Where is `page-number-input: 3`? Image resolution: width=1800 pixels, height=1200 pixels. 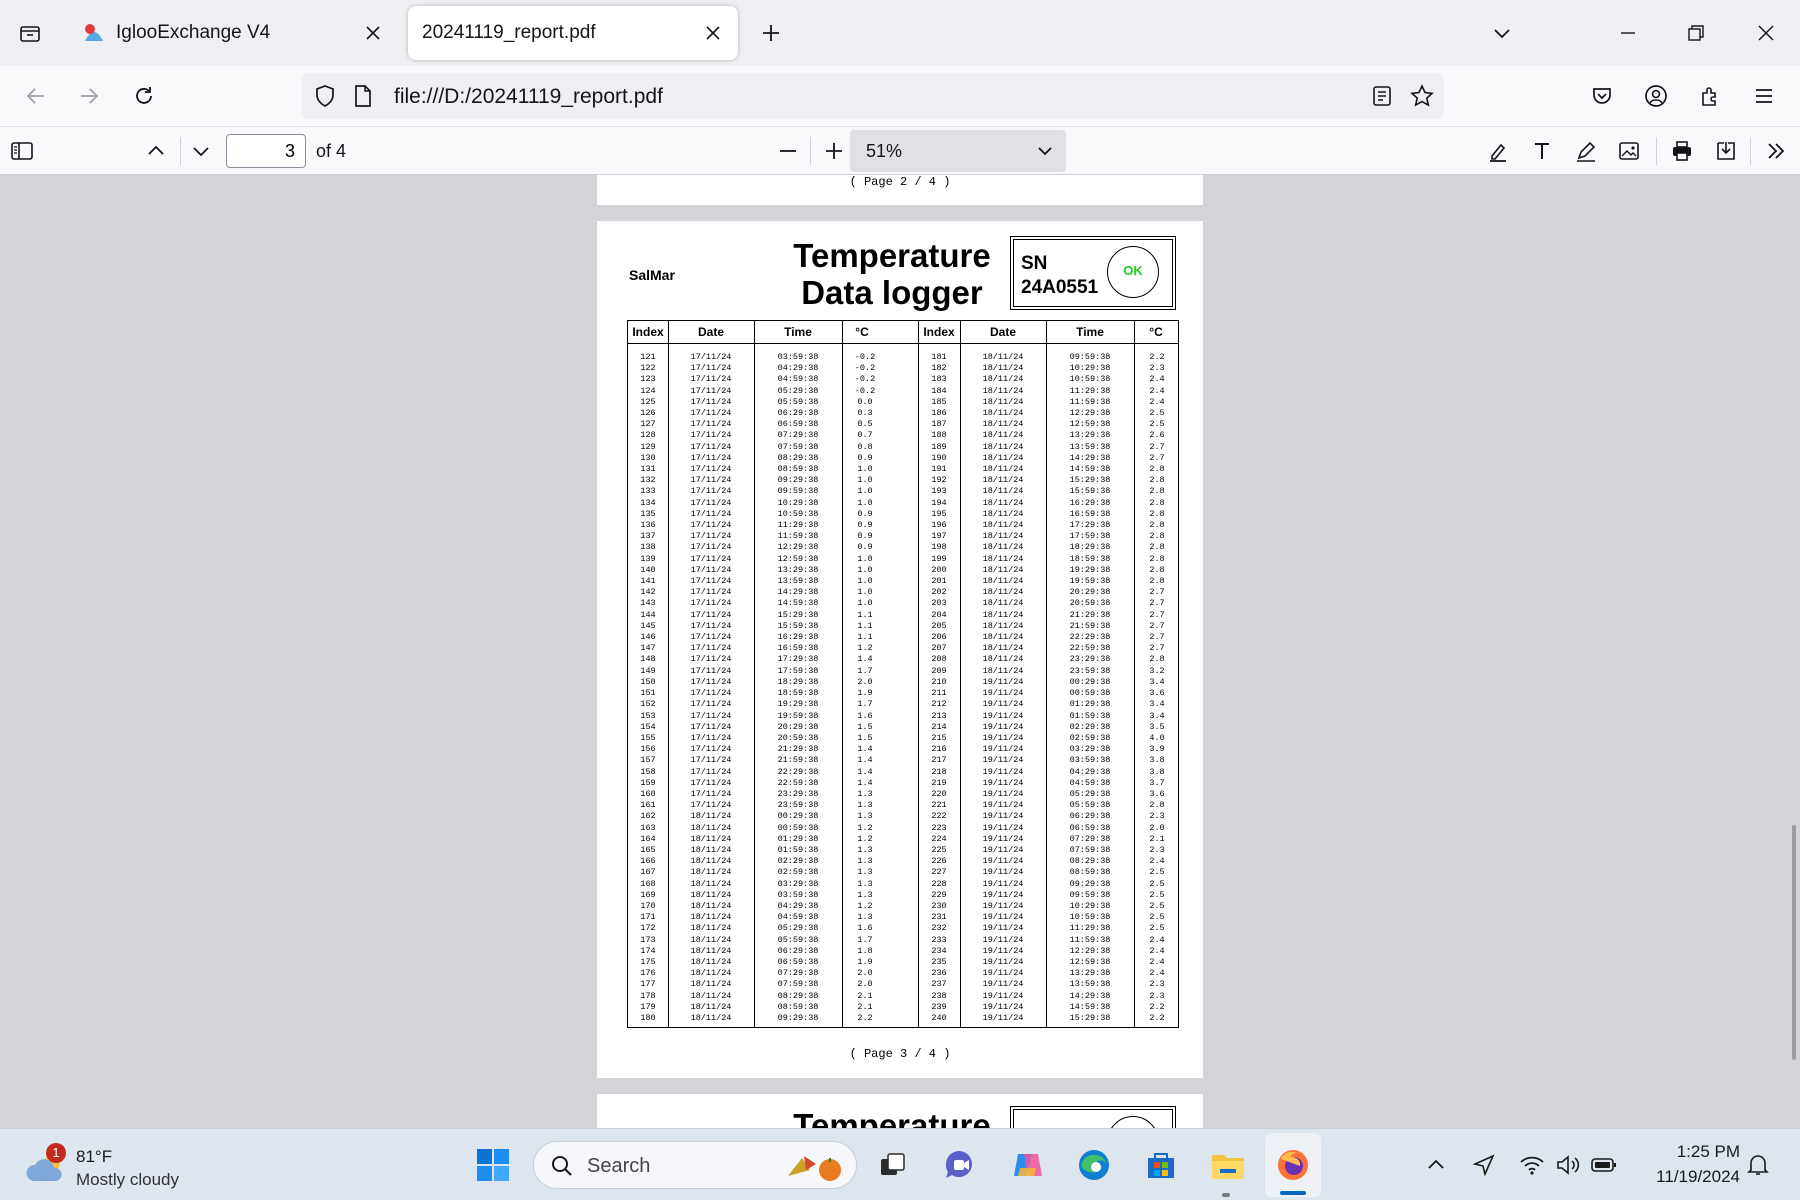 page-number-input: 3 is located at coordinates (266, 151).